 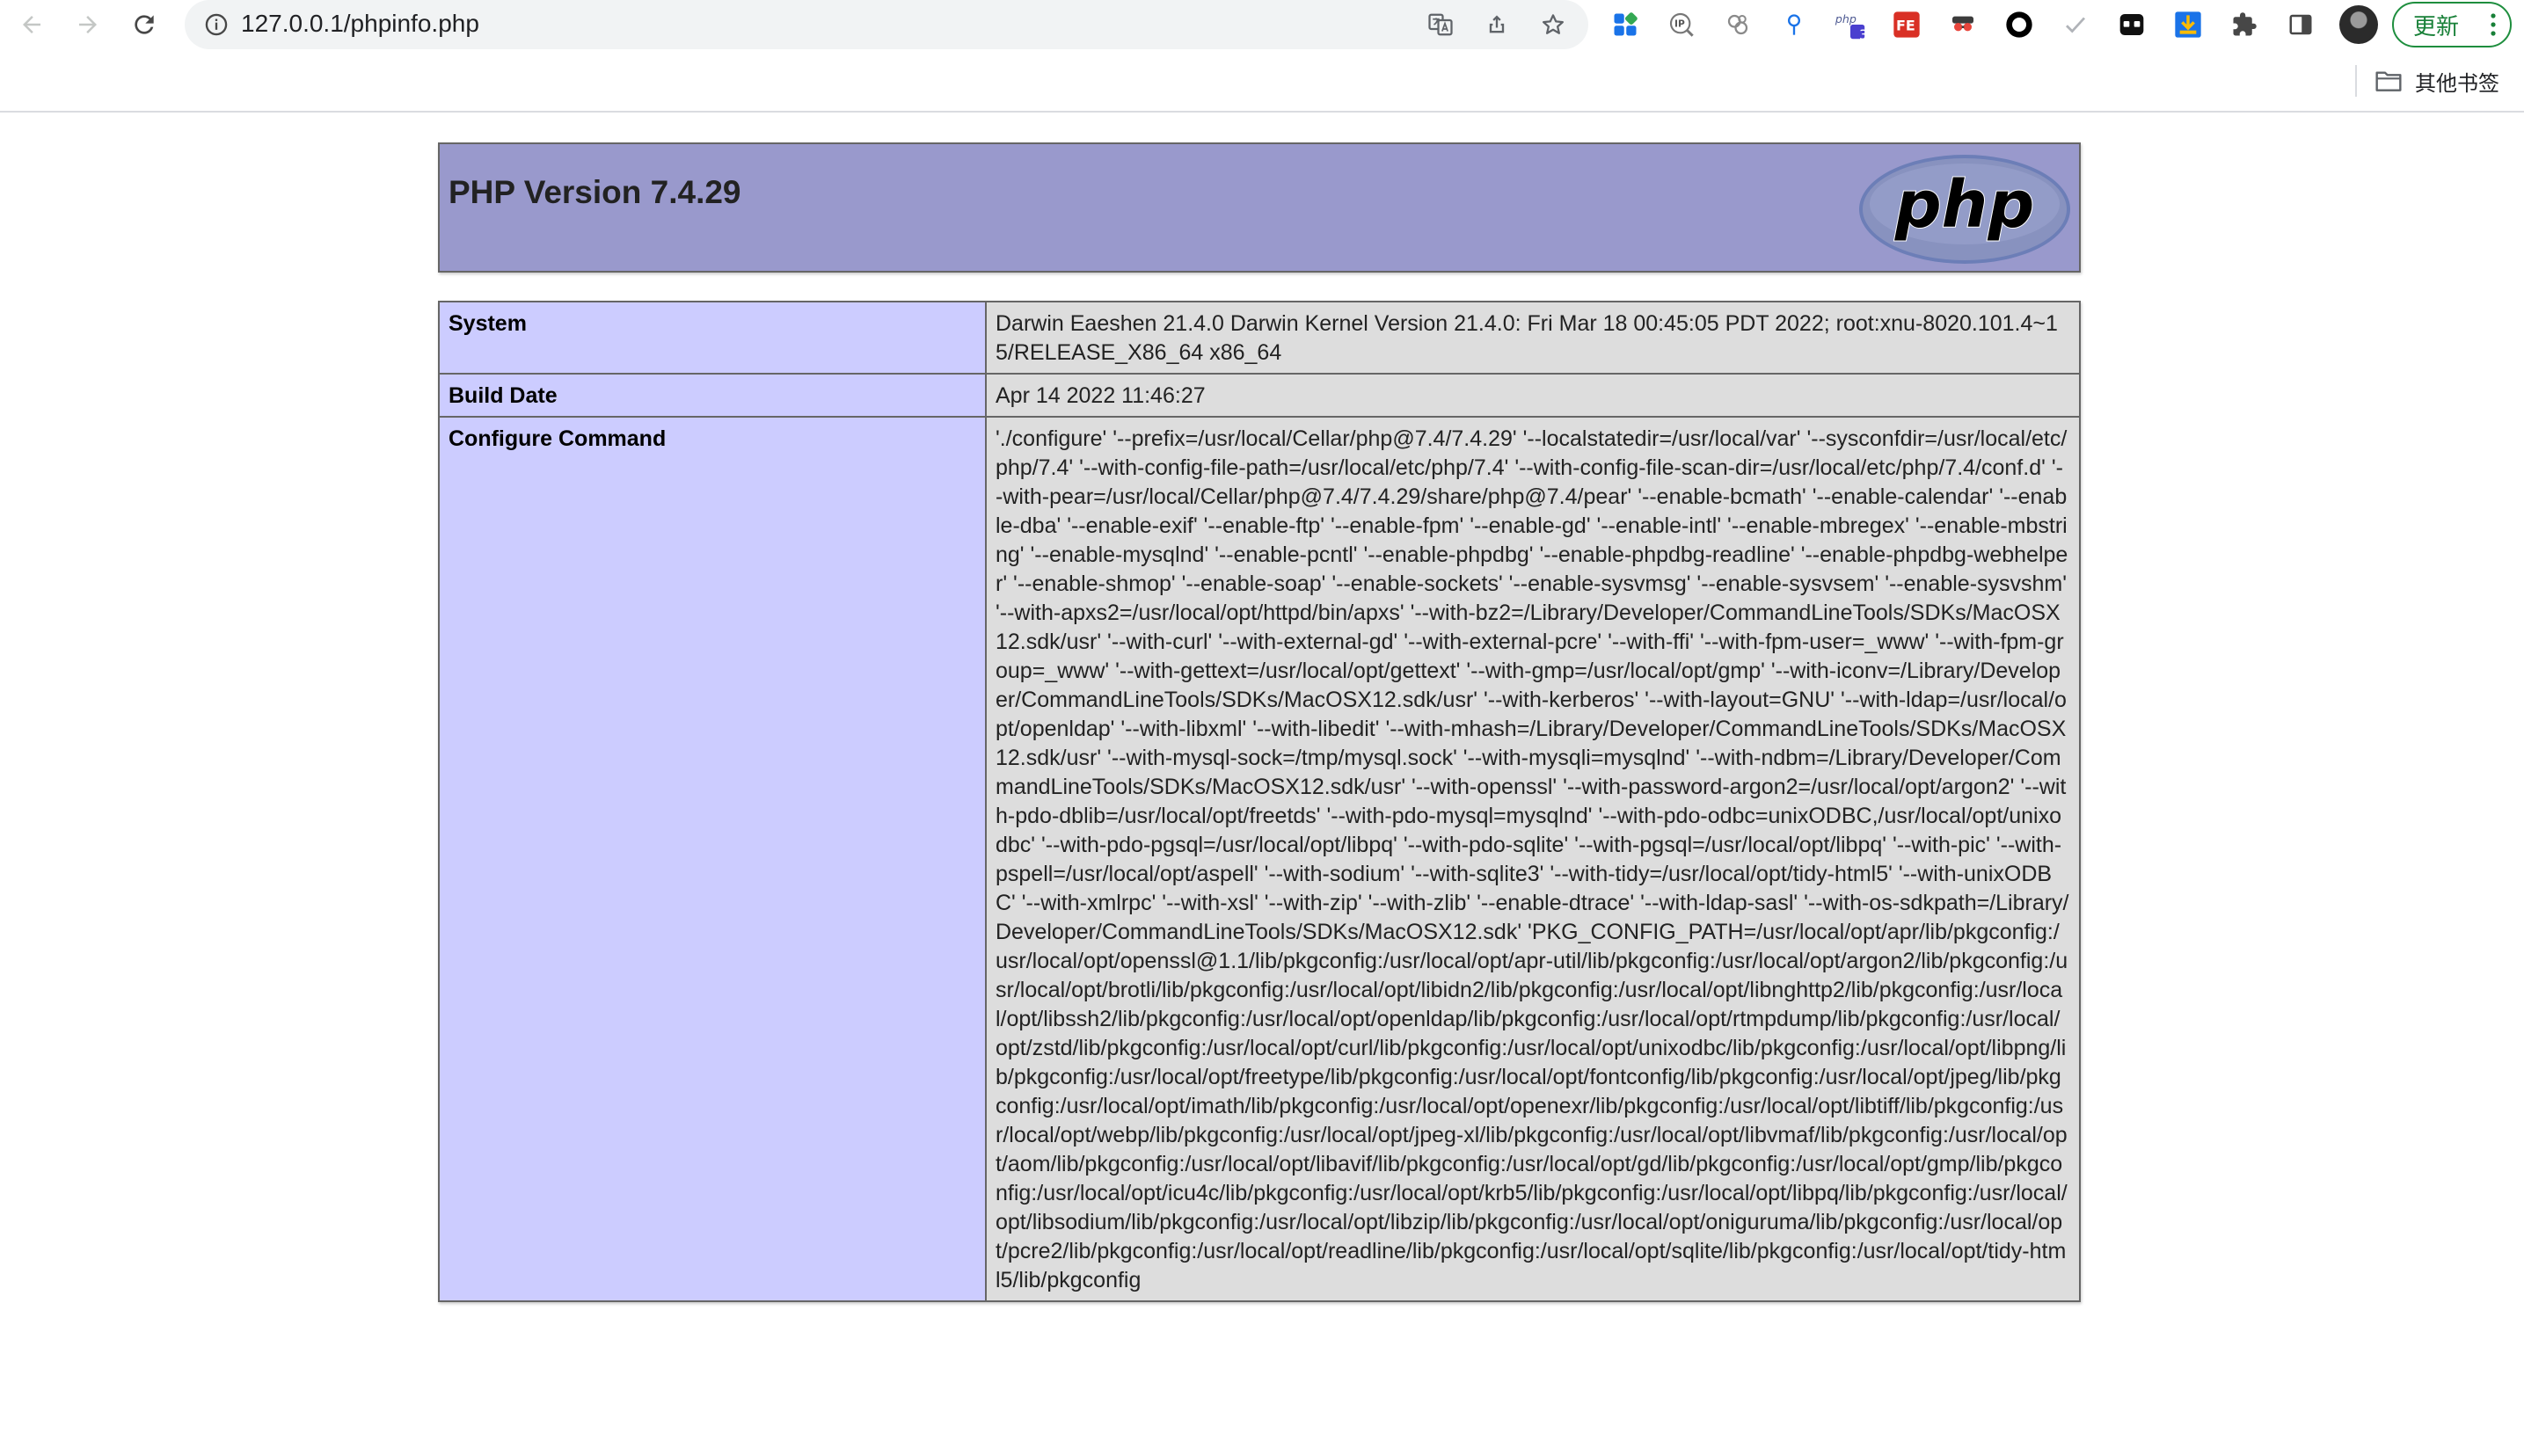 I want to click on other-bookmarks-label: 其他书签, so click(x=2457, y=83).